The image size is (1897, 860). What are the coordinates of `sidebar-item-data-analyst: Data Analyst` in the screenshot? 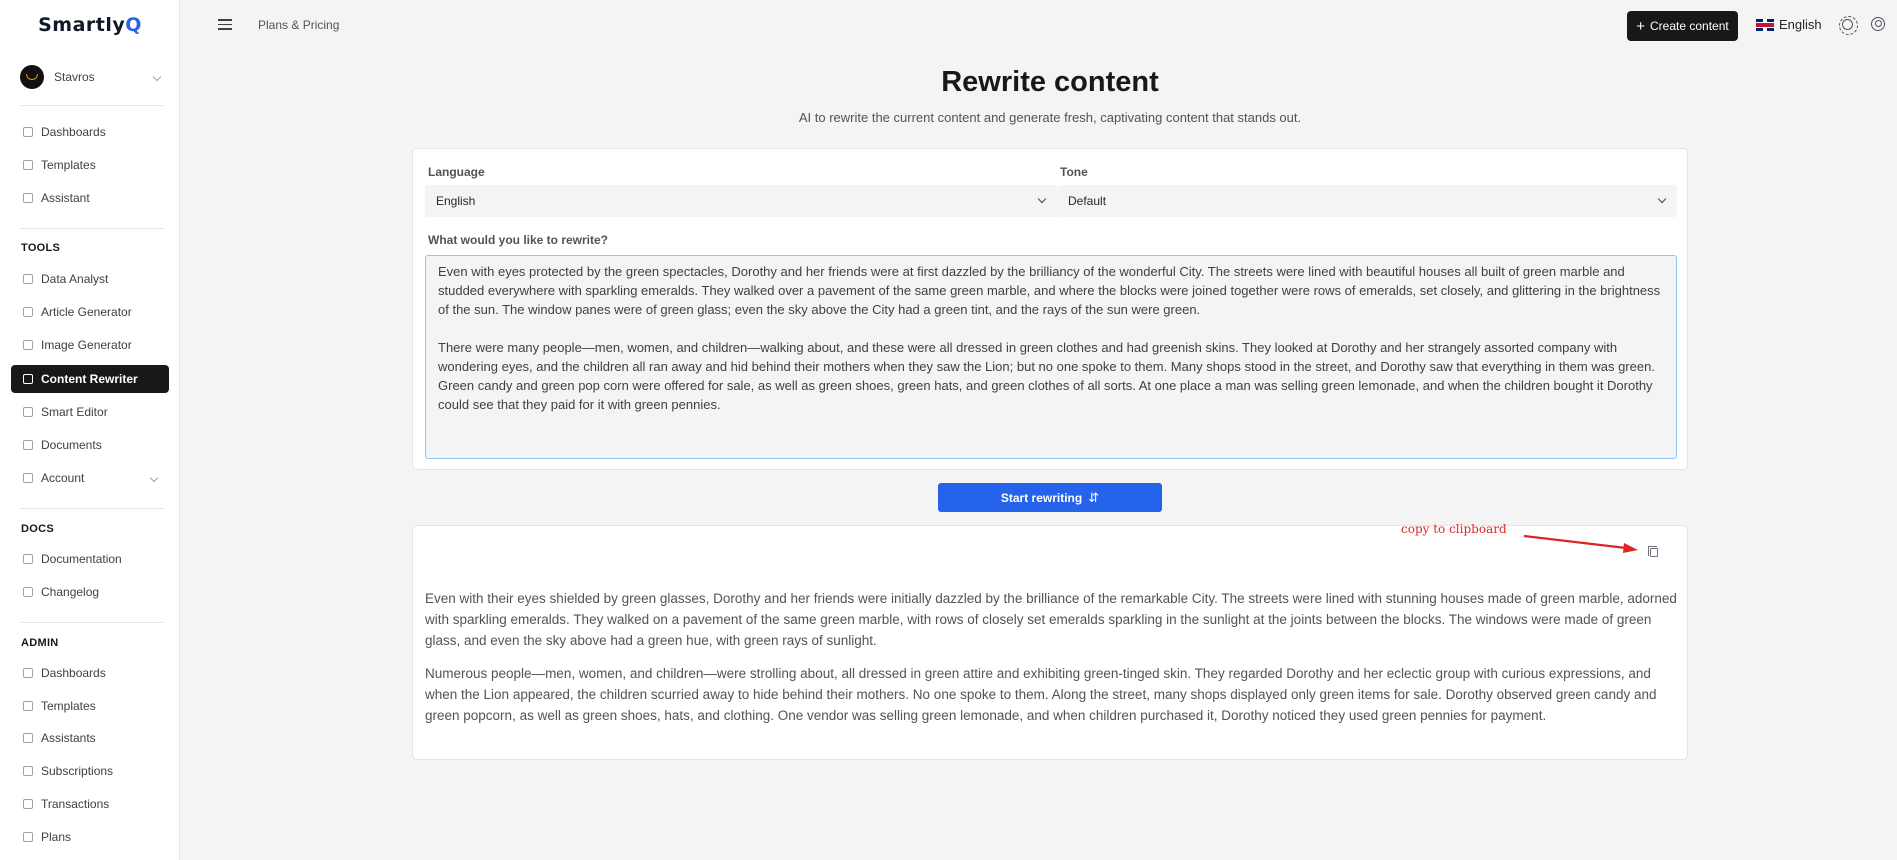 It's located at (90, 279).